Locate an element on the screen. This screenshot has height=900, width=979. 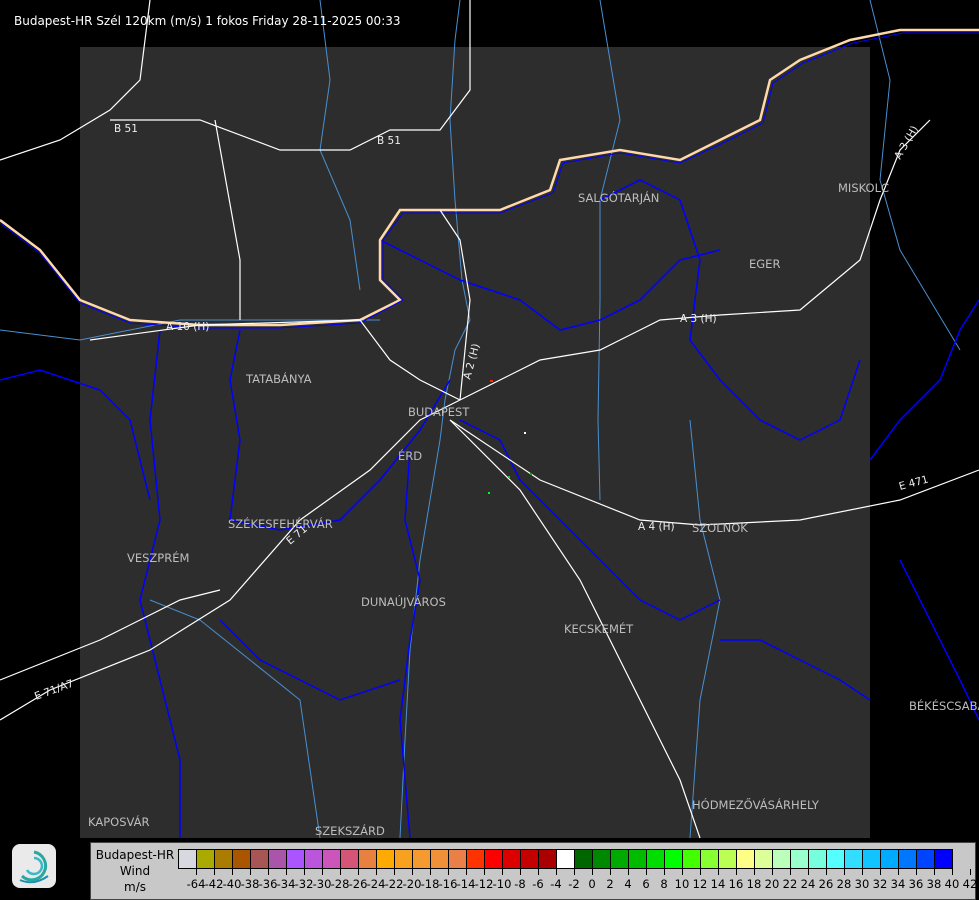
legend-title-line: m/s is located at coordinates (135, 887).